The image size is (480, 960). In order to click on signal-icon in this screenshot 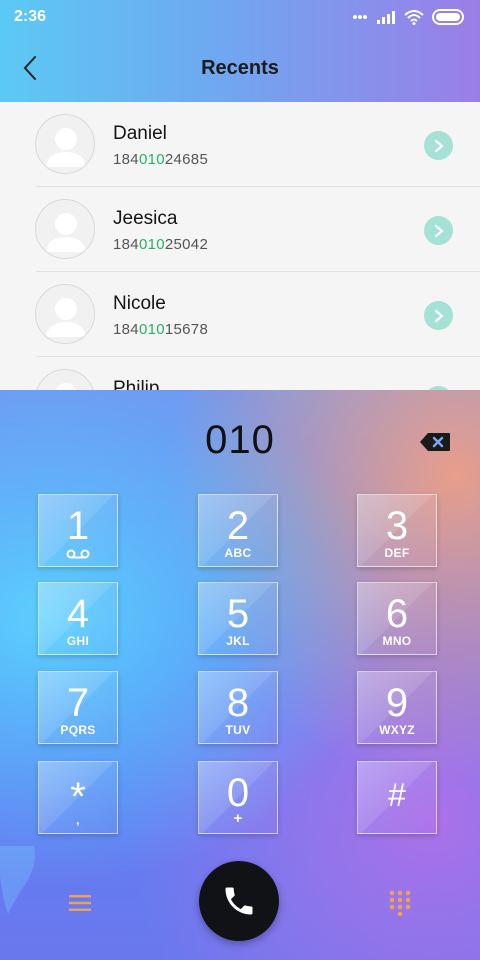, I will do `click(386, 17)`.